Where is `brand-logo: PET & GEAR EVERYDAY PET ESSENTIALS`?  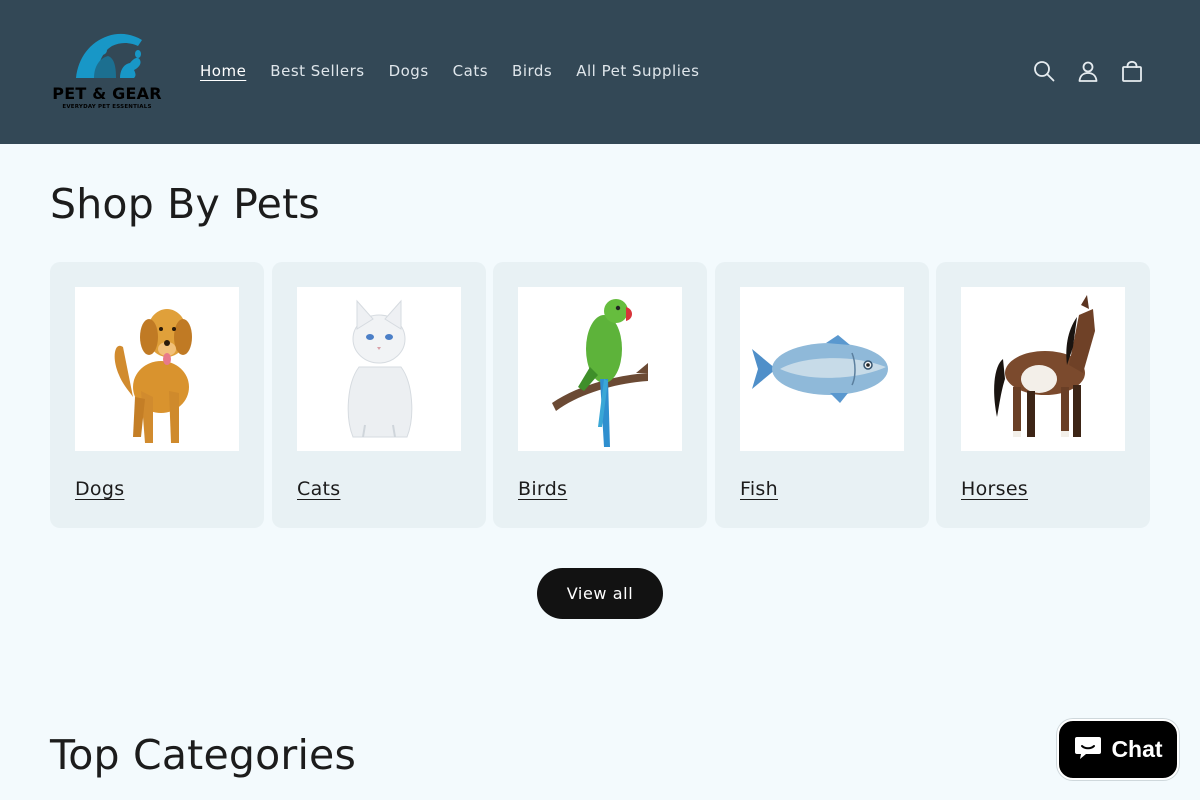 brand-logo: PET & GEAR EVERYDAY PET ESSENTIALS is located at coordinates (107, 71).